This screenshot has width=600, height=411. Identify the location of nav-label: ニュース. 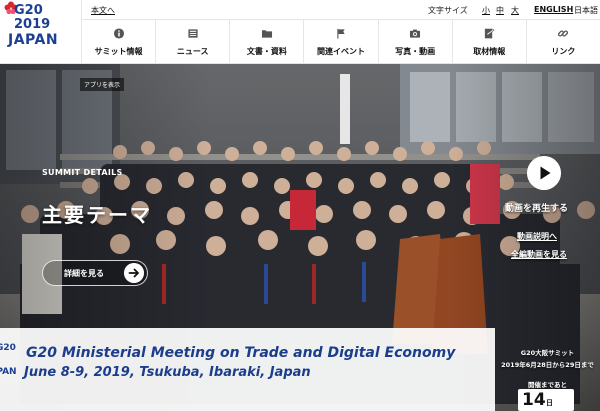
(192, 51).